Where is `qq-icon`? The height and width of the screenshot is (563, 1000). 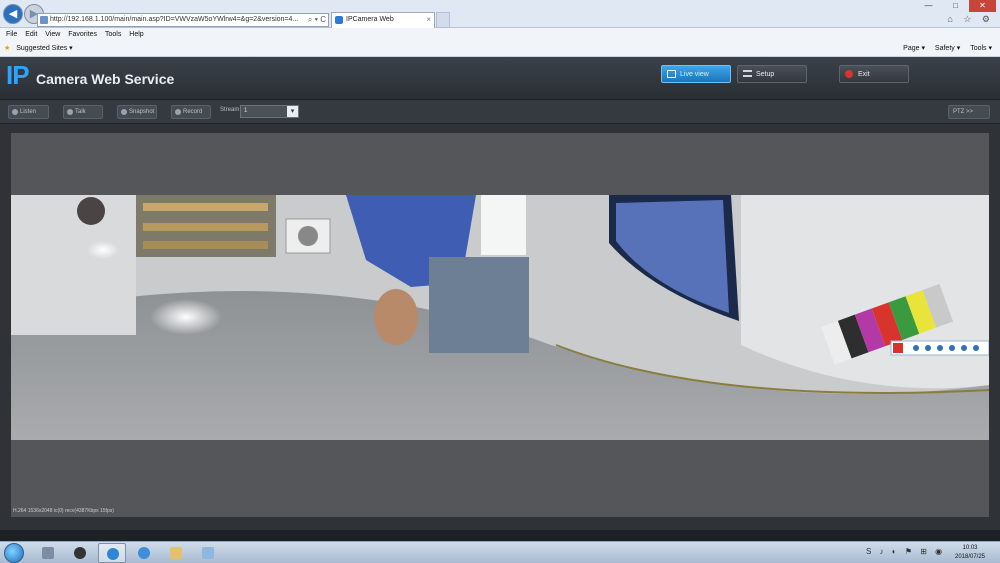 qq-icon is located at coordinates (80, 553).